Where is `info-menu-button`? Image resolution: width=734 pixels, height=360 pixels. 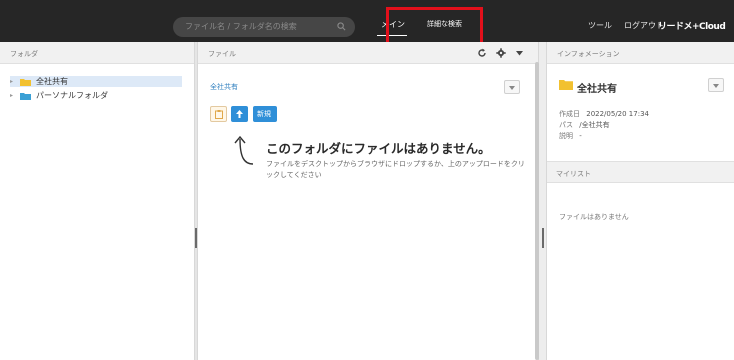 info-menu-button is located at coordinates (716, 85).